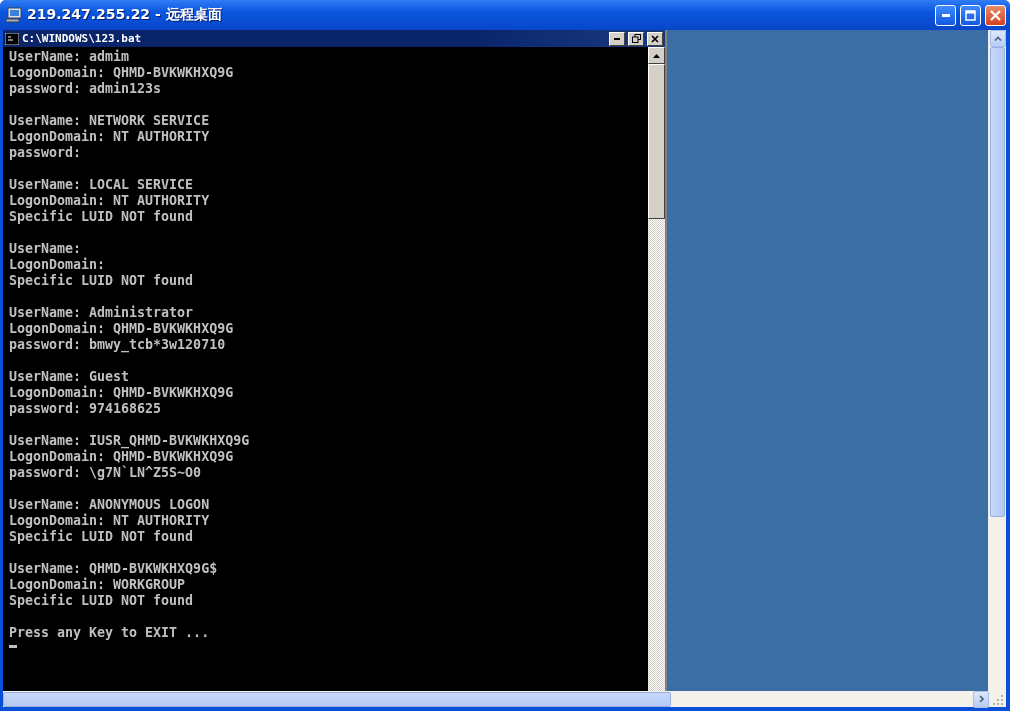 Image resolution: width=1010 pixels, height=711 pixels. What do you see at coordinates (113, 569) in the screenshot?
I see `console-line: UserName: QHMD-BVKWKHXQ9G$` at bounding box center [113, 569].